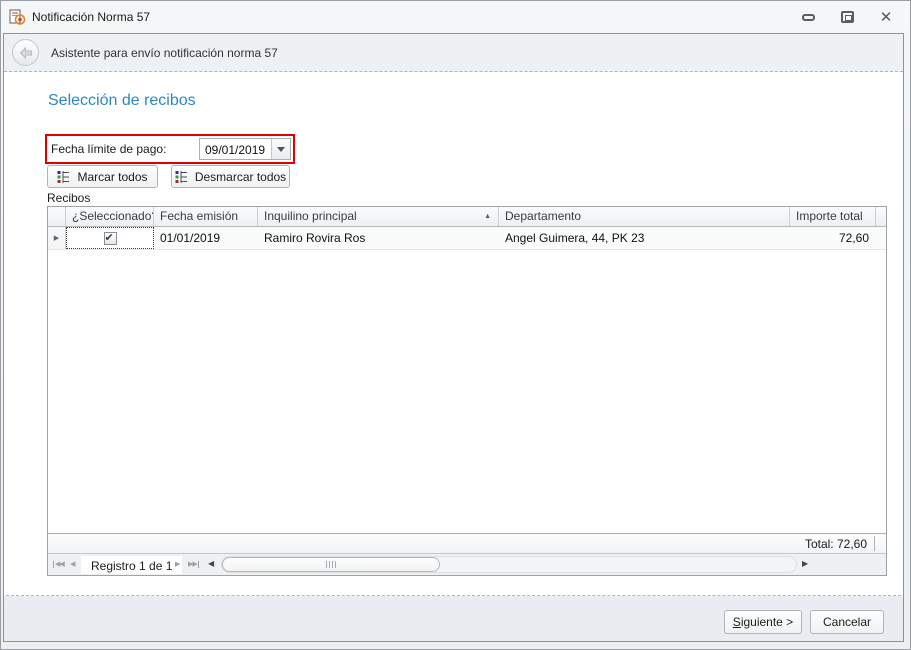  I want to click on minimize-button, so click(808, 17).